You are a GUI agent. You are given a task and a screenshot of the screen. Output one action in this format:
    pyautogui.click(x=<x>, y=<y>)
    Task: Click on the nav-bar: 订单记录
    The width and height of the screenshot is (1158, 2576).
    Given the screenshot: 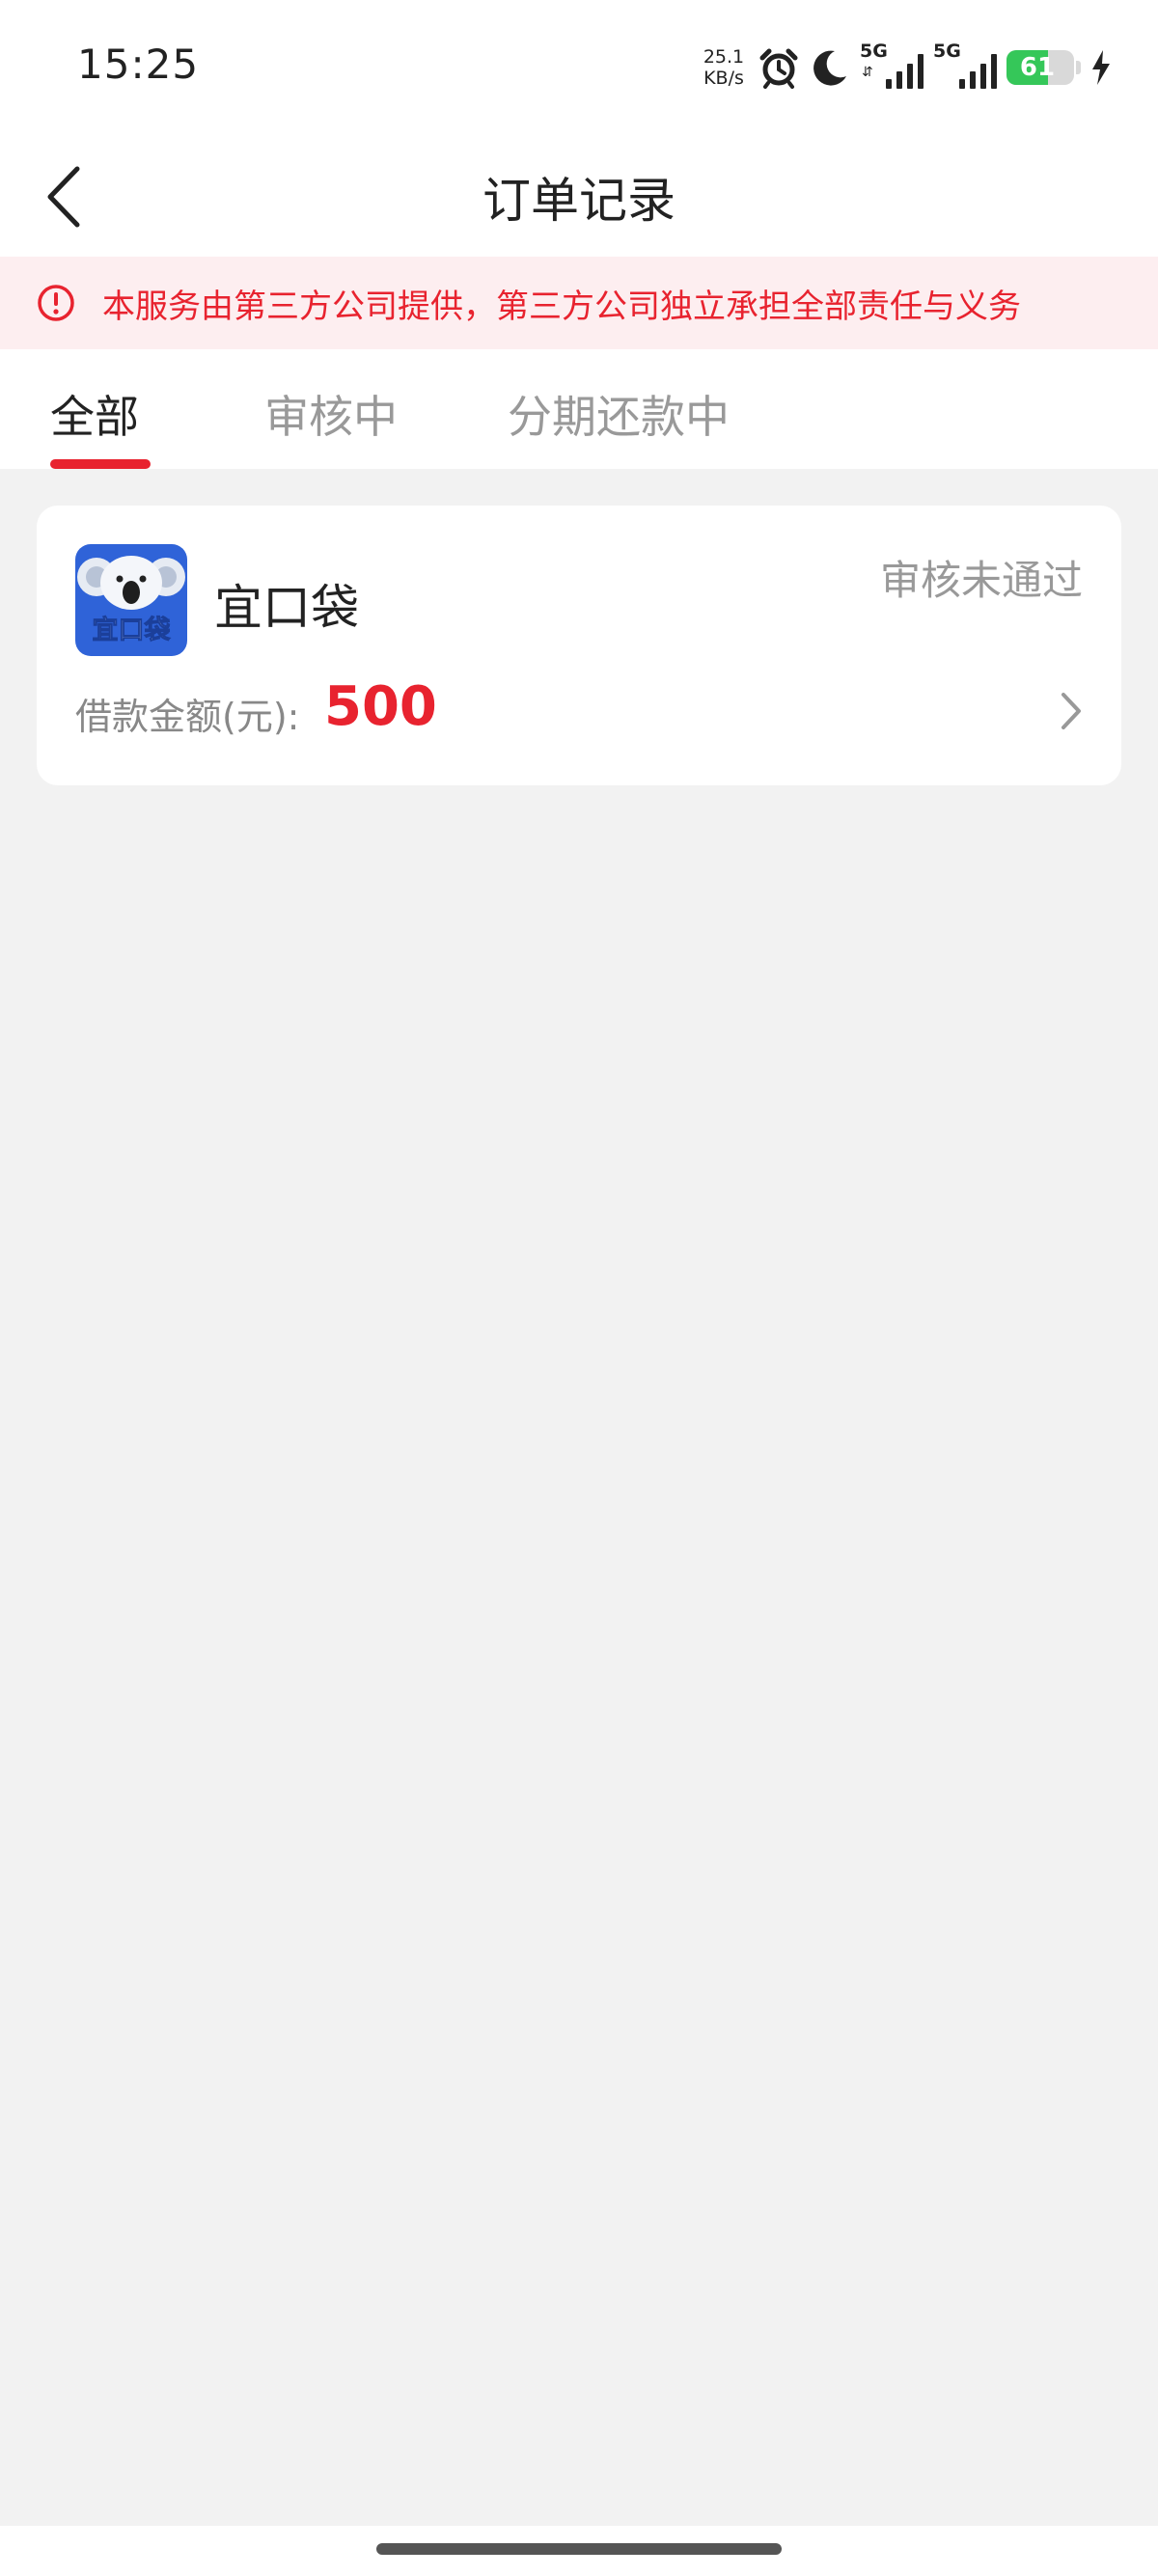 What is the action you would take?
    pyautogui.click(x=579, y=196)
    